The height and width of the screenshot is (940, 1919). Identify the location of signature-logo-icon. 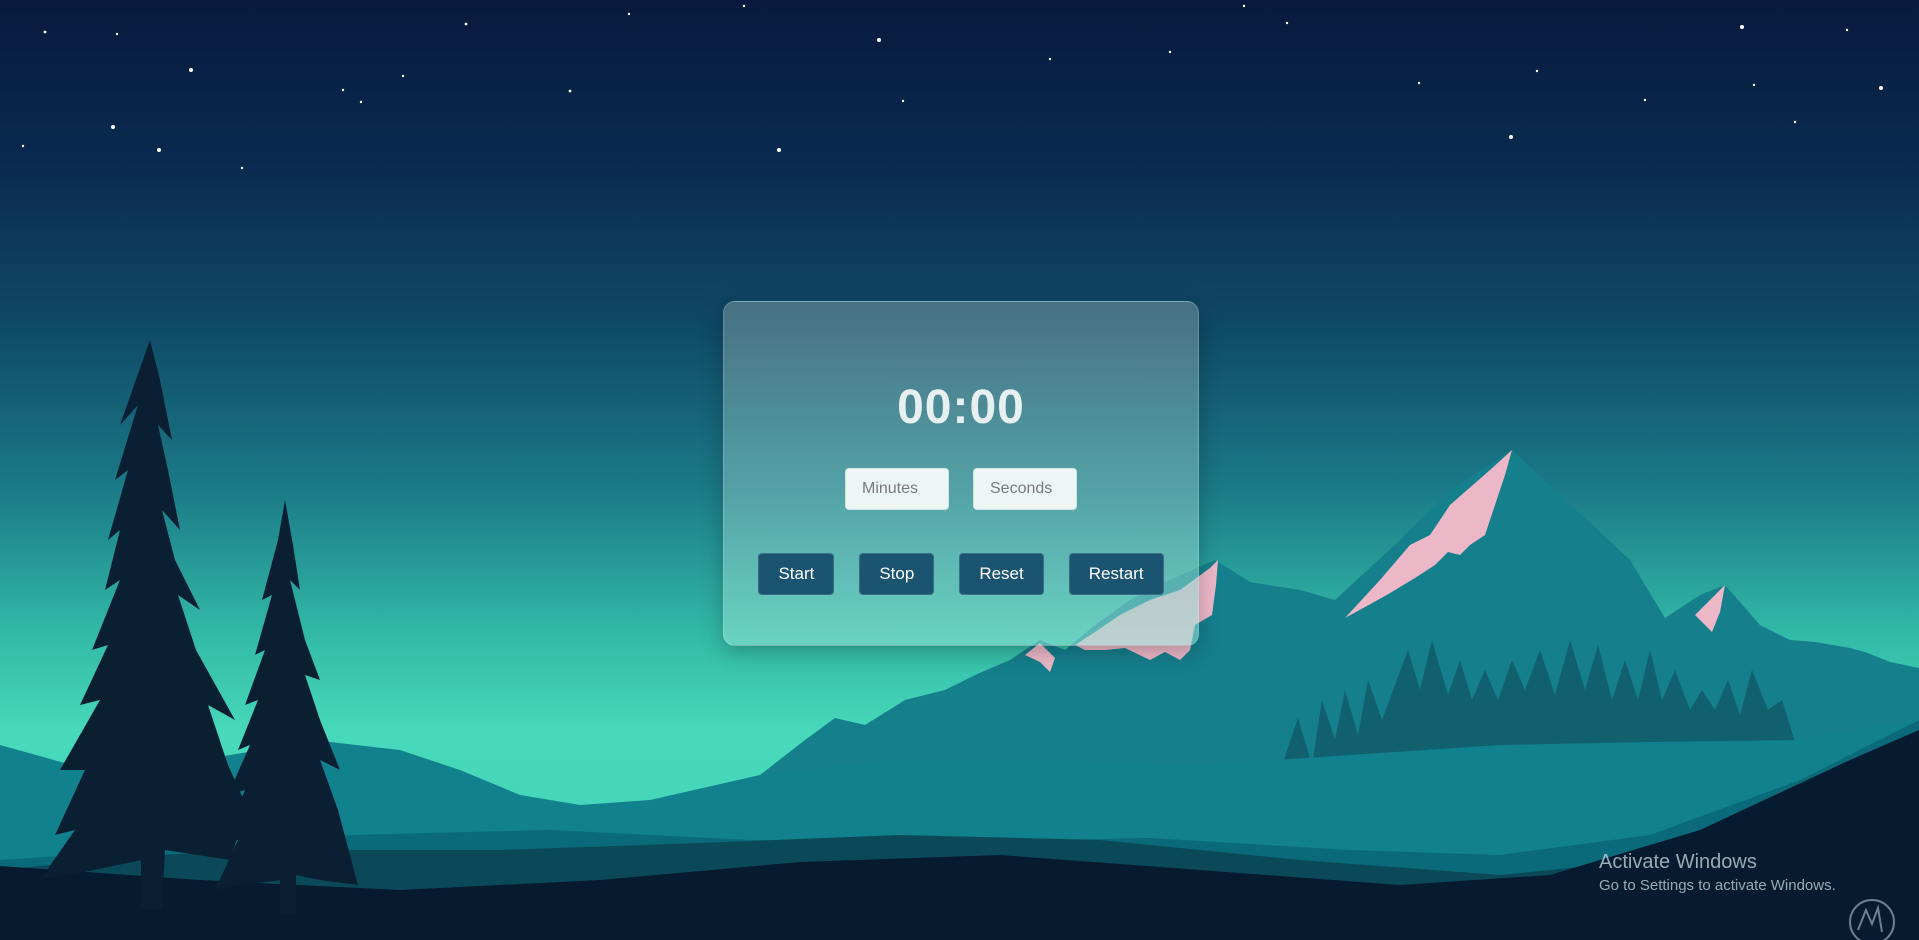
(1872, 919).